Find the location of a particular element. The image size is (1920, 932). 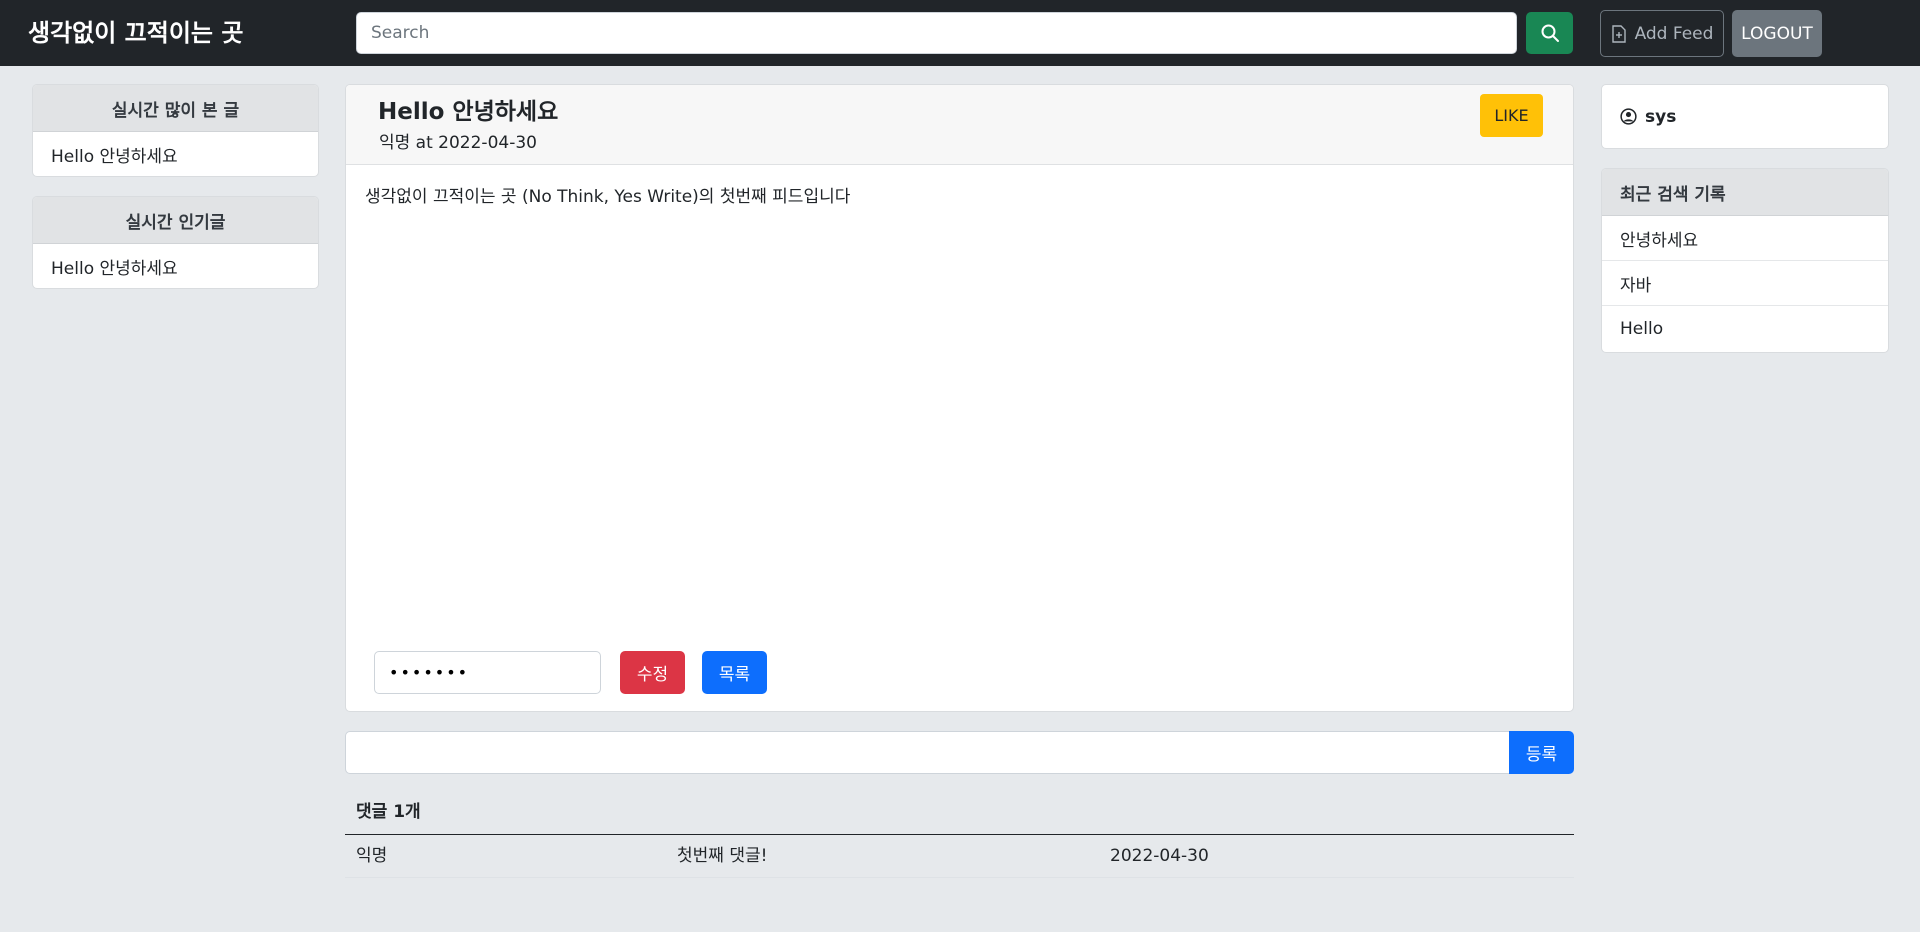

navbar: 생각없이 끄적이는 곳 Add Feed LOGOUT is located at coordinates (960, 33).